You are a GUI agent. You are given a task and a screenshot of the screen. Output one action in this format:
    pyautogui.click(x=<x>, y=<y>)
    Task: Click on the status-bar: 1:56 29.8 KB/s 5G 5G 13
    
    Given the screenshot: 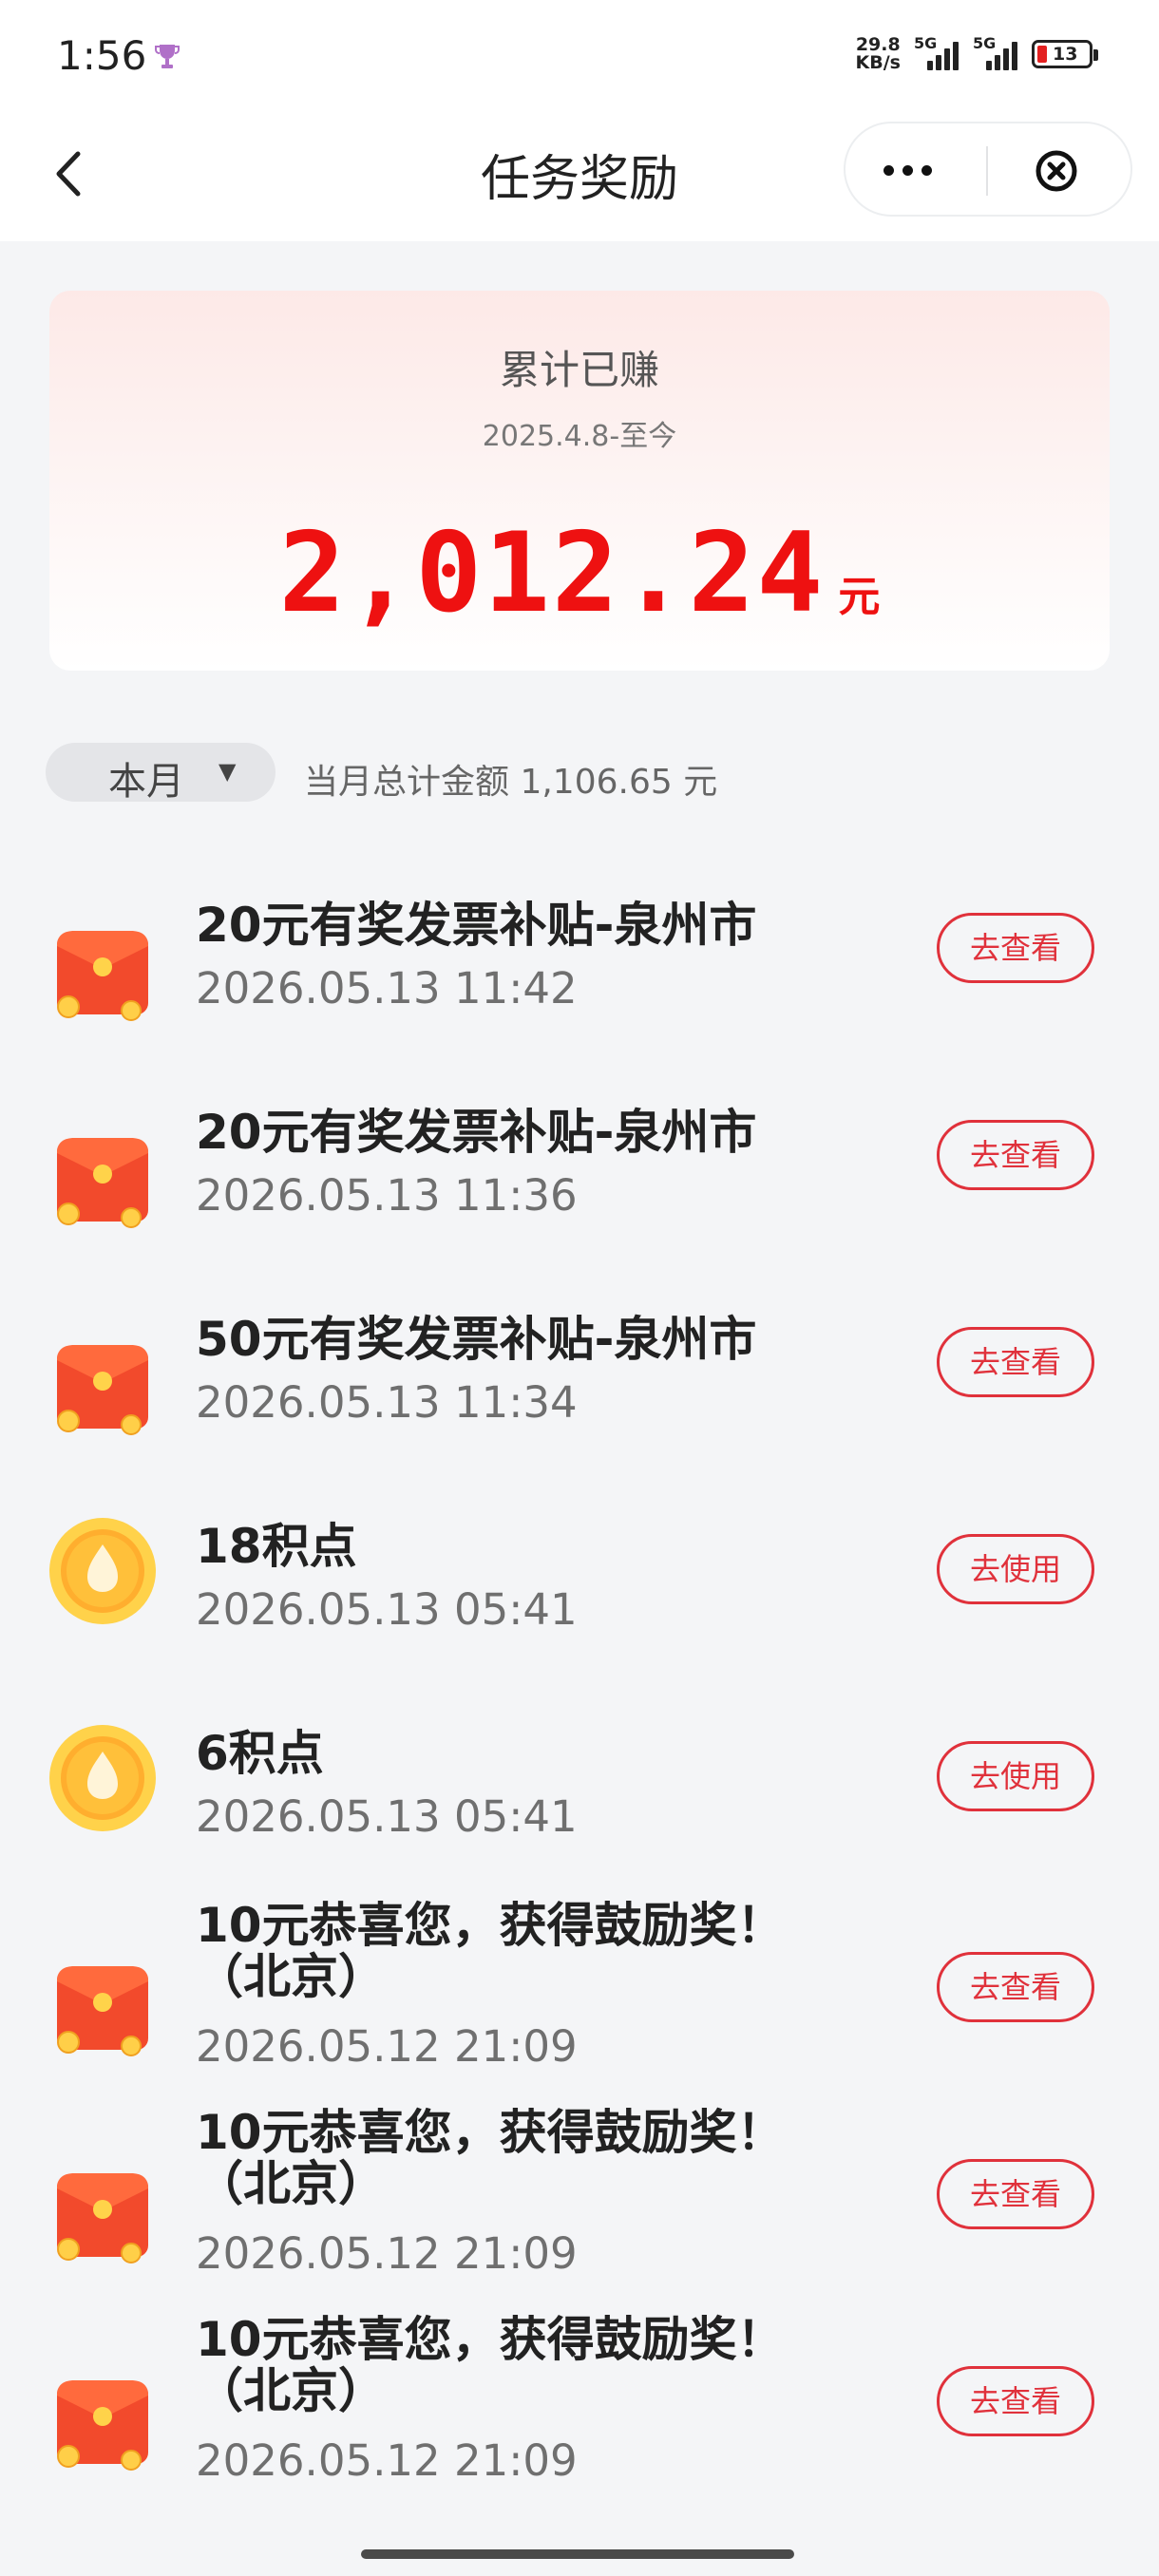 What is the action you would take?
    pyautogui.click(x=579, y=57)
    